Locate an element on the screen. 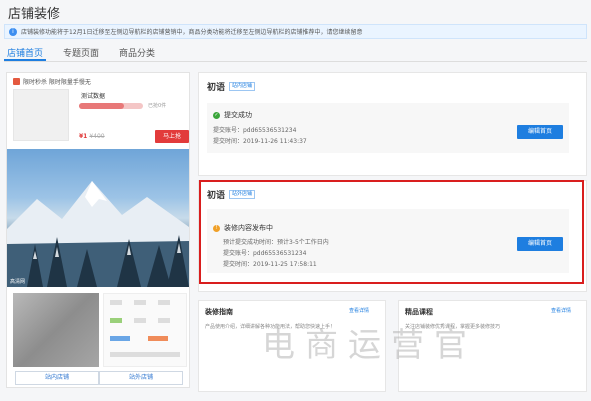 This screenshot has height=401, width=591. submit-account: 提交账号：pdd65536531234 is located at coordinates (255, 130).